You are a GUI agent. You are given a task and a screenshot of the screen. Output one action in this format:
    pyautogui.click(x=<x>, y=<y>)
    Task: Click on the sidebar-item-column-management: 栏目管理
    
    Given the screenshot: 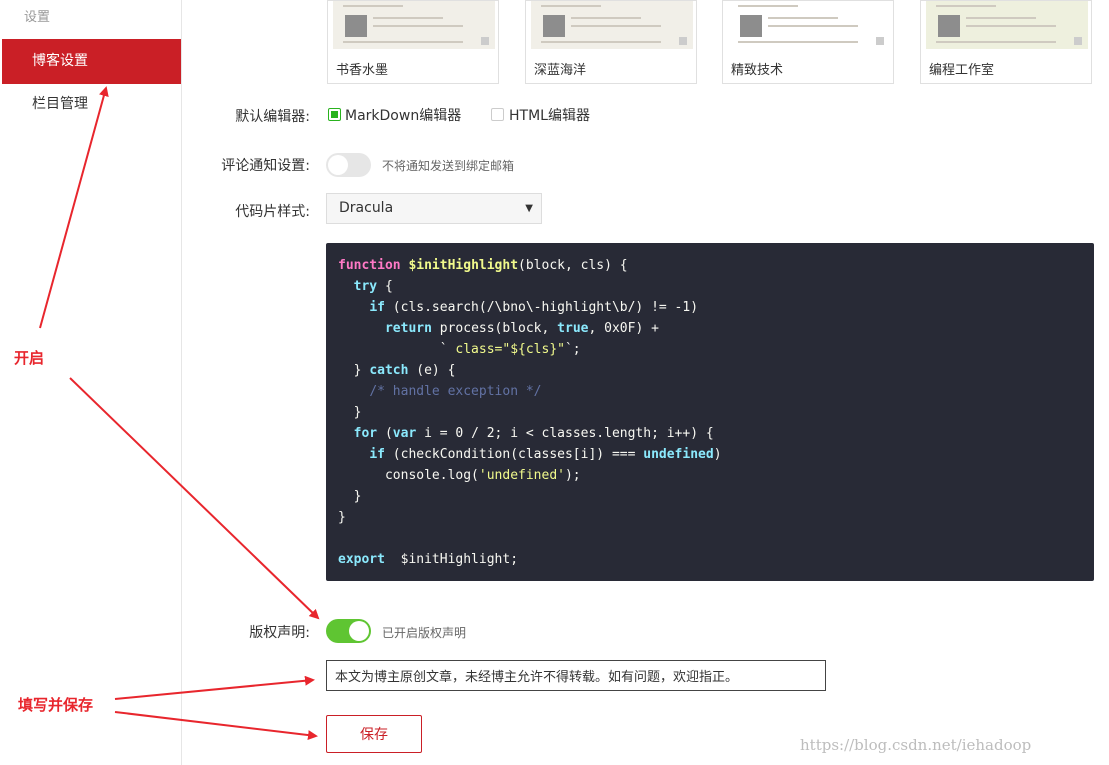 What is the action you would take?
    pyautogui.click(x=91, y=104)
    